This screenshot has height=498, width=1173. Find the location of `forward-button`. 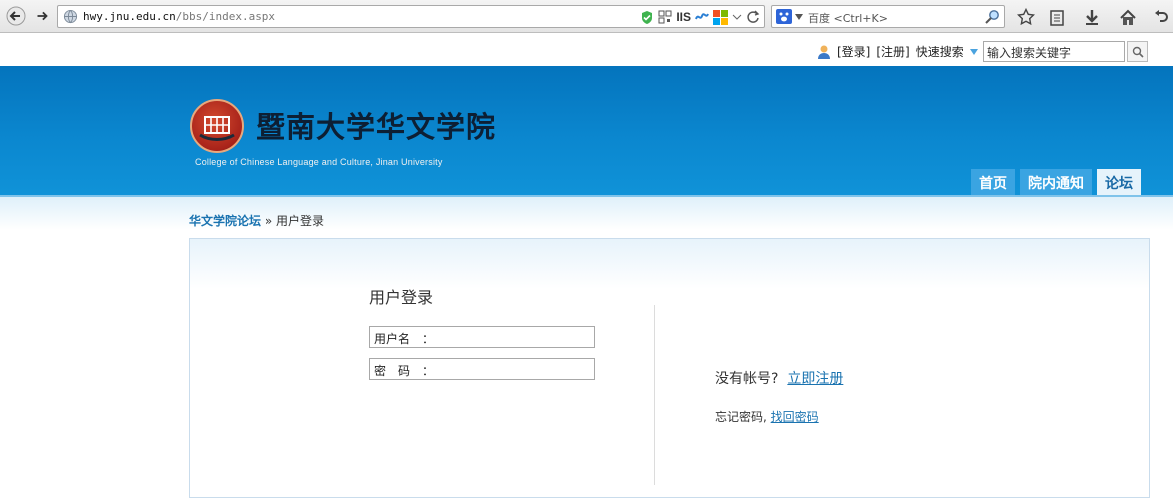

forward-button is located at coordinates (42, 16).